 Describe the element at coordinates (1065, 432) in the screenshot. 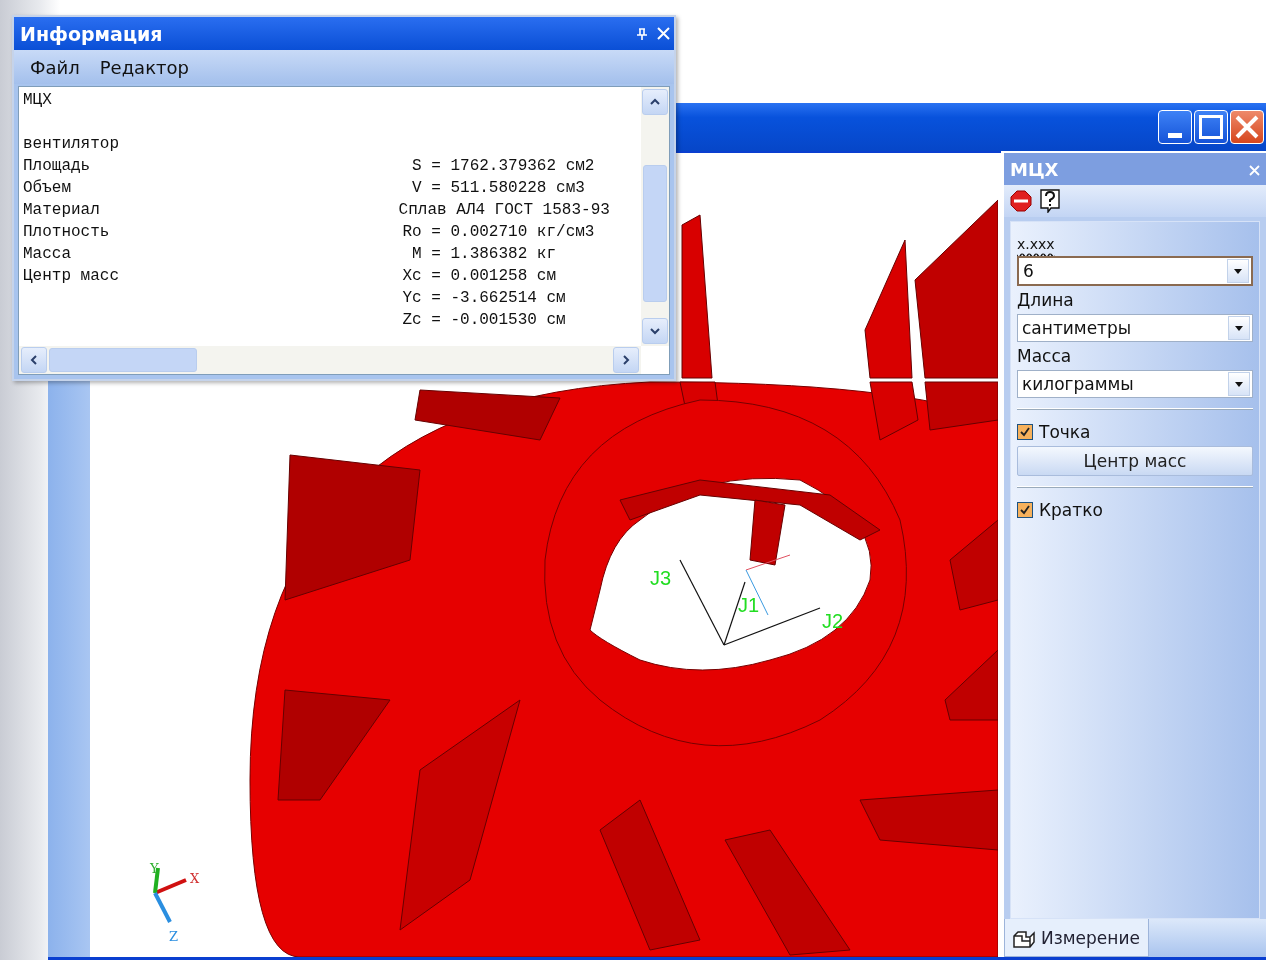

I see `checkbox-label: Точка` at that location.